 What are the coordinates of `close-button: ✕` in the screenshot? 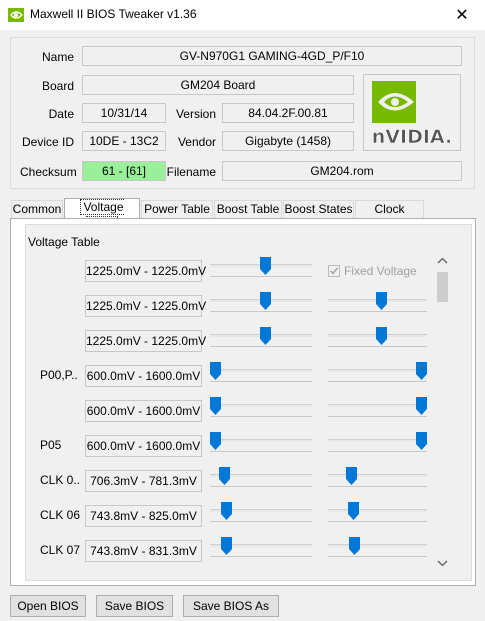 It's located at (462, 15).